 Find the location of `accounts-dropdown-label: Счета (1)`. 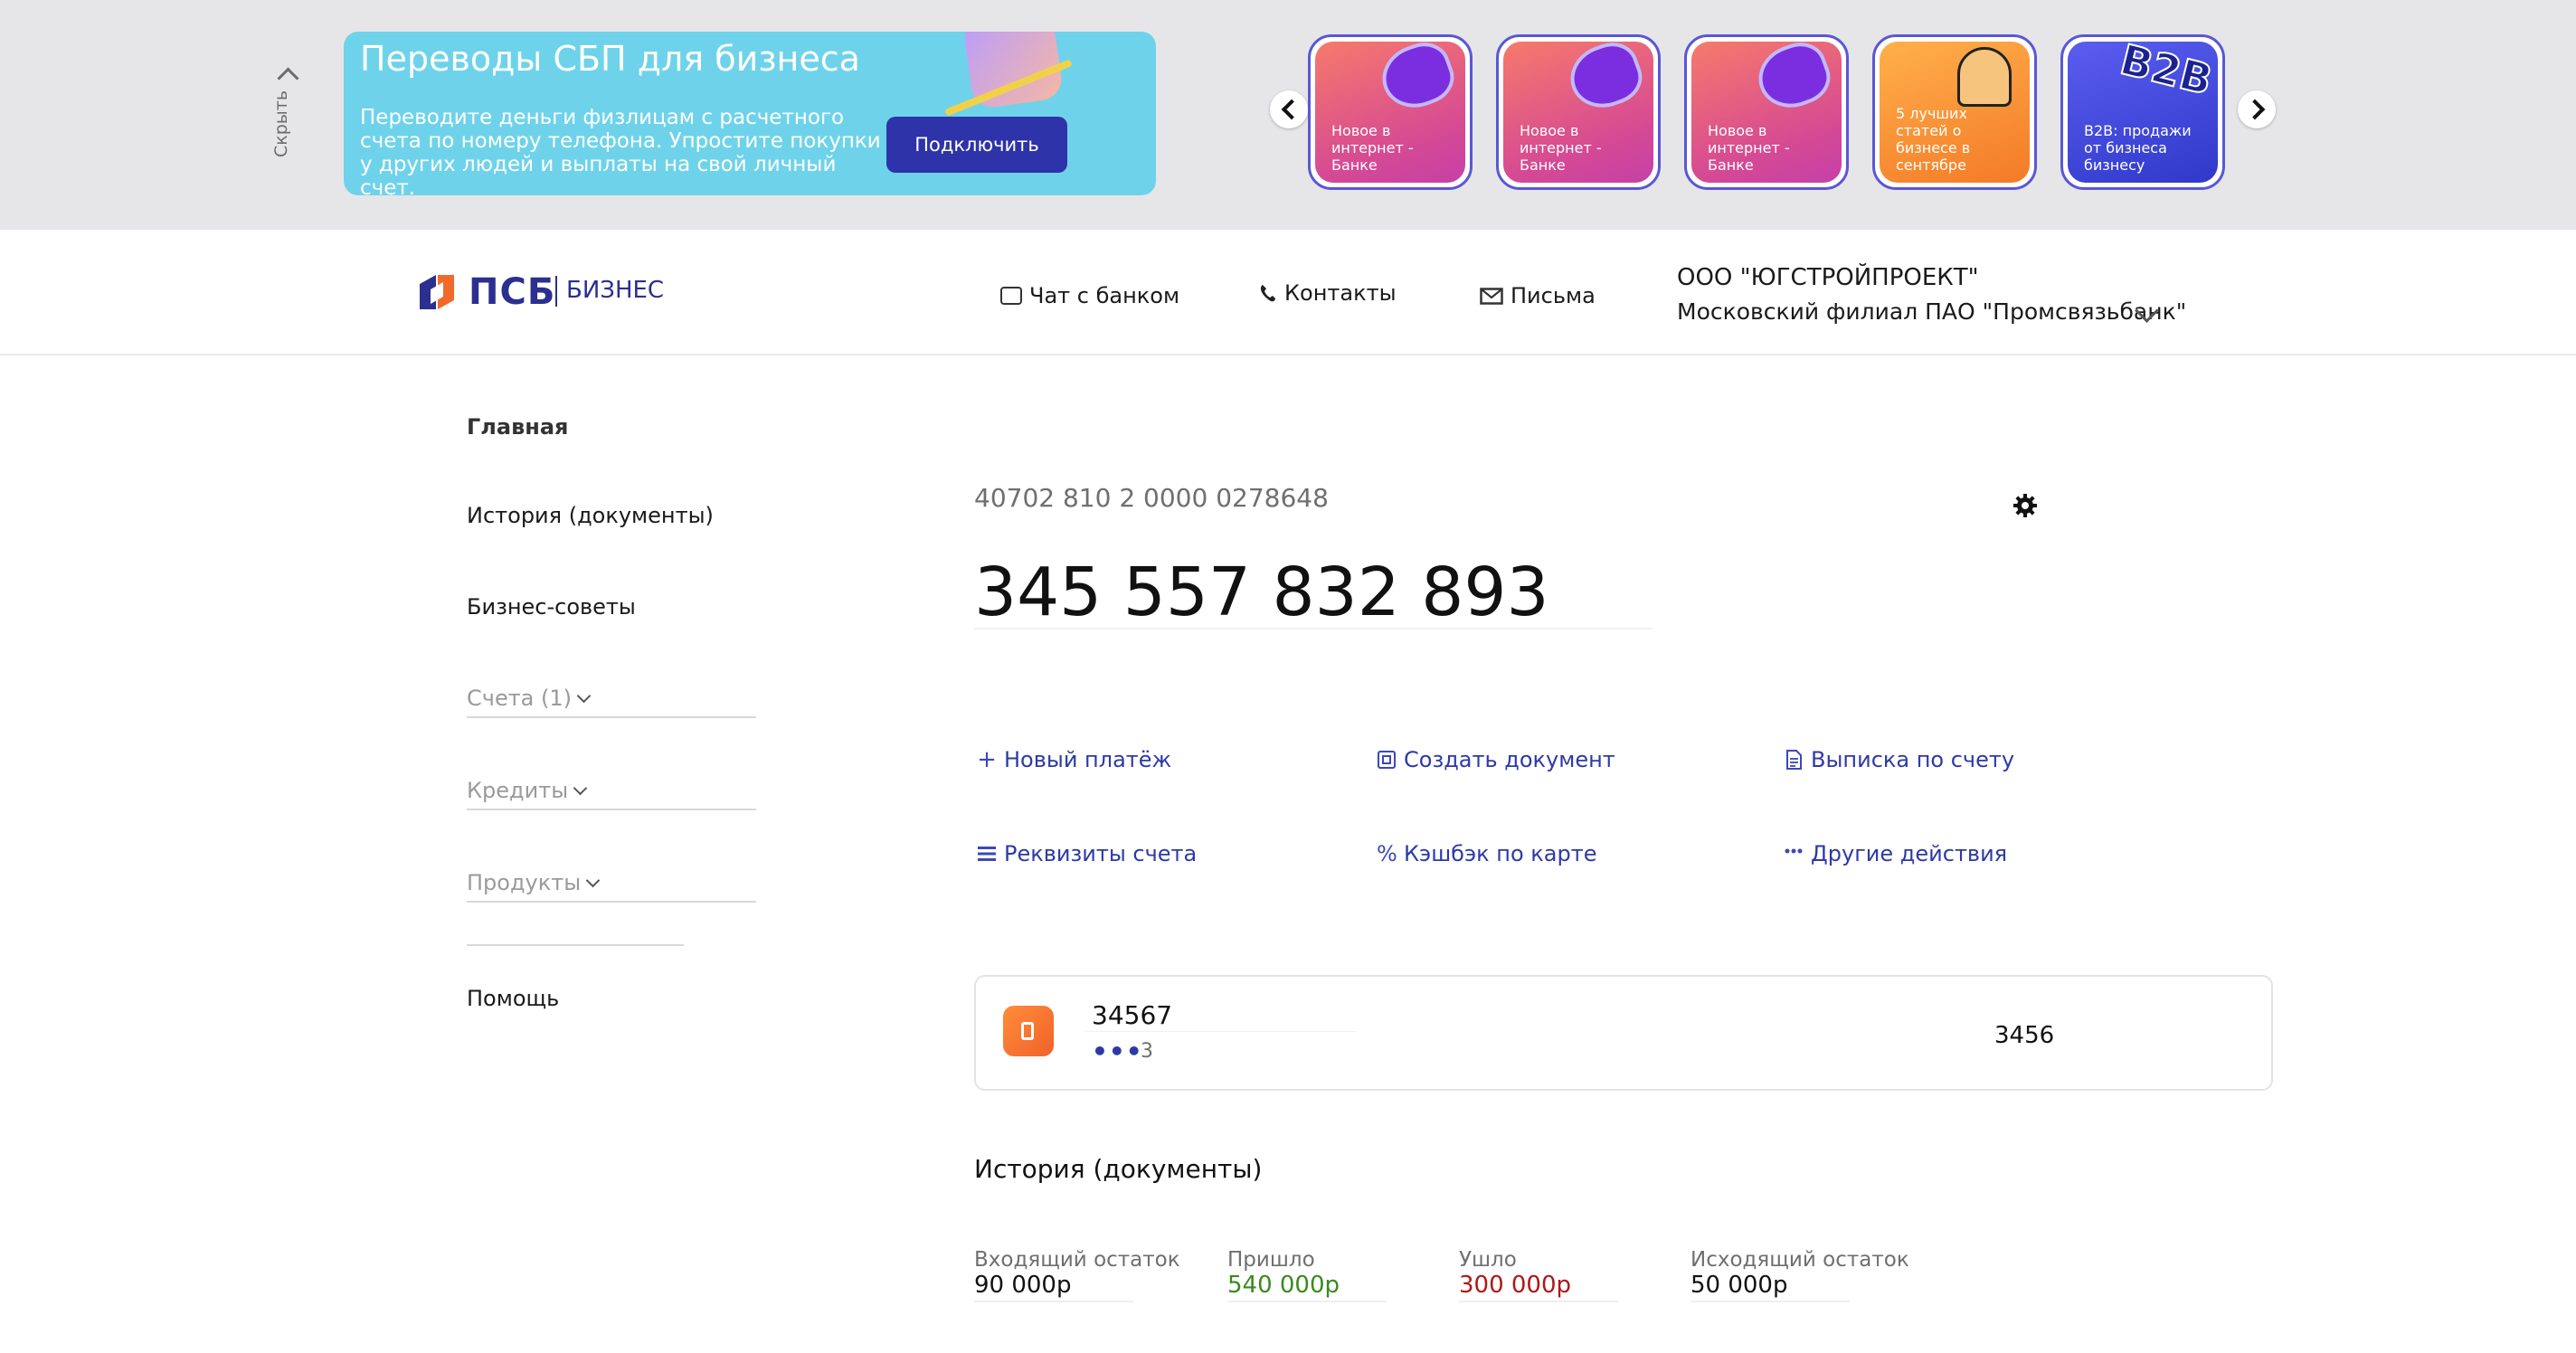

accounts-dropdown-label: Счета (1) is located at coordinates (520, 698).